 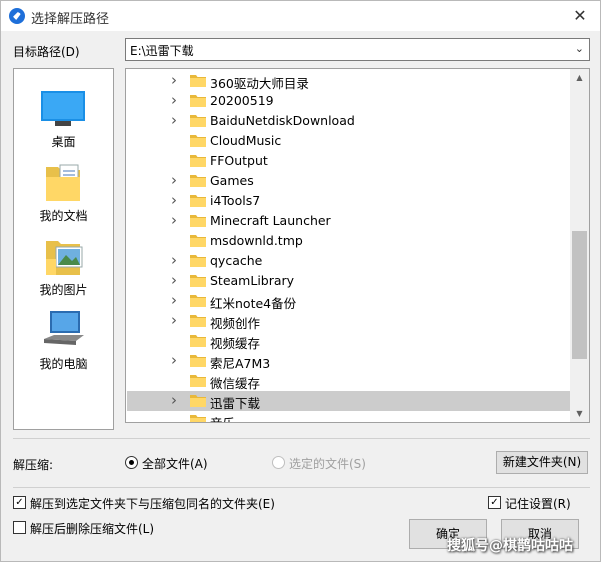 What do you see at coordinates (64, 258) in the screenshot?
I see `pictures-icon` at bounding box center [64, 258].